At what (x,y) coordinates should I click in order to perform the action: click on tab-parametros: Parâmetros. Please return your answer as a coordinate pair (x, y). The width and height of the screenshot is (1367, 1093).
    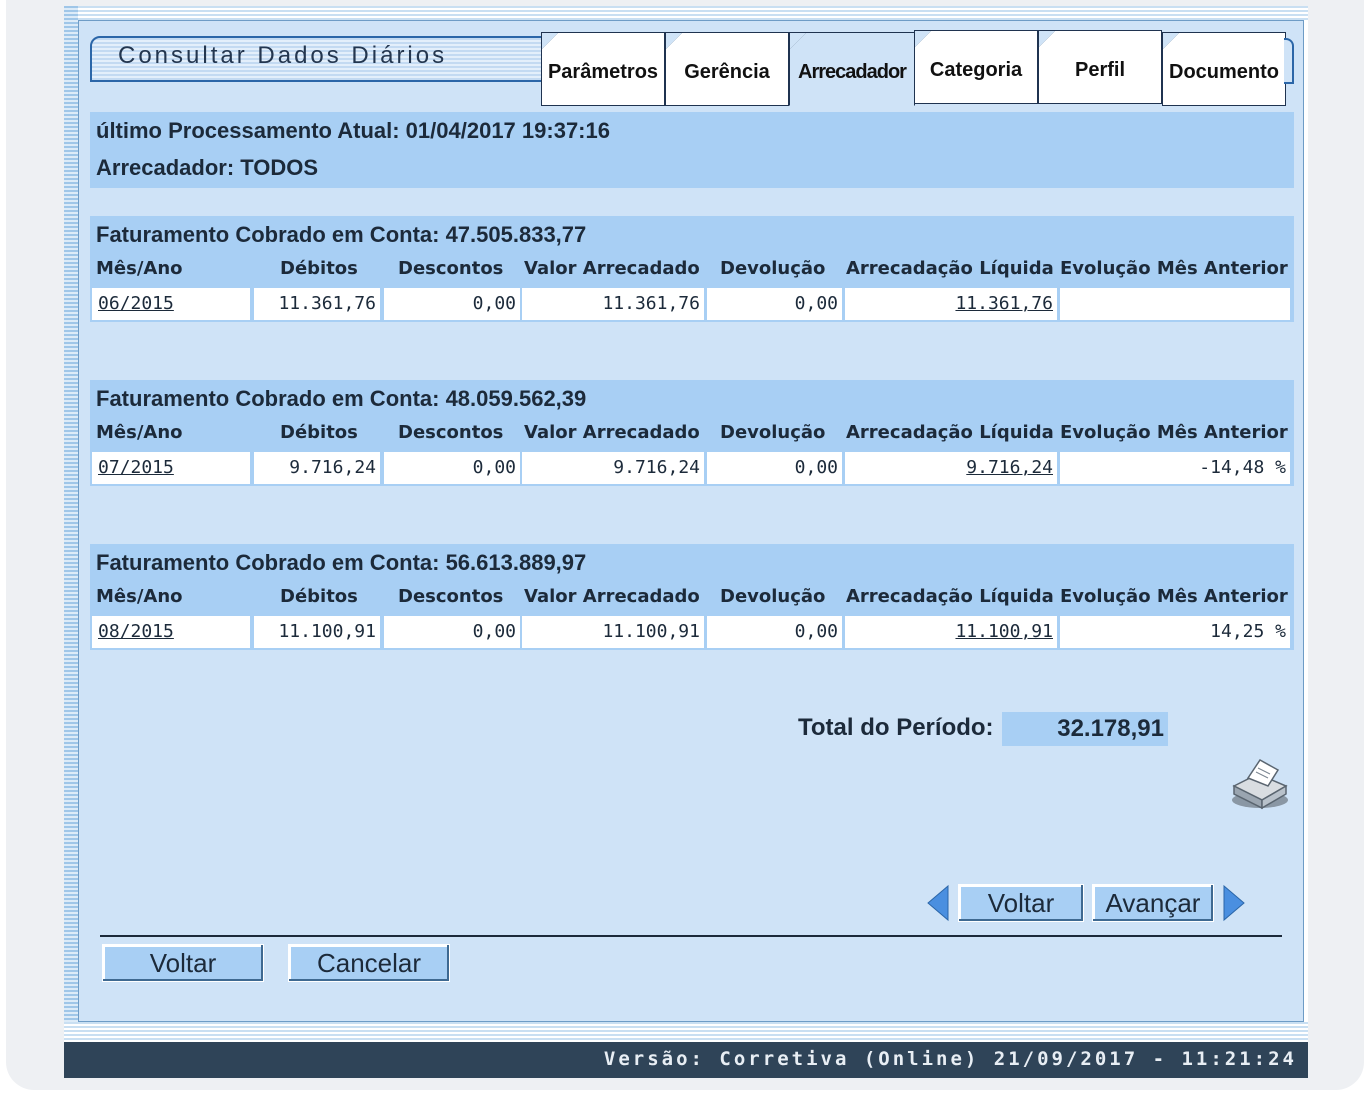
    Looking at the image, I should click on (603, 69).